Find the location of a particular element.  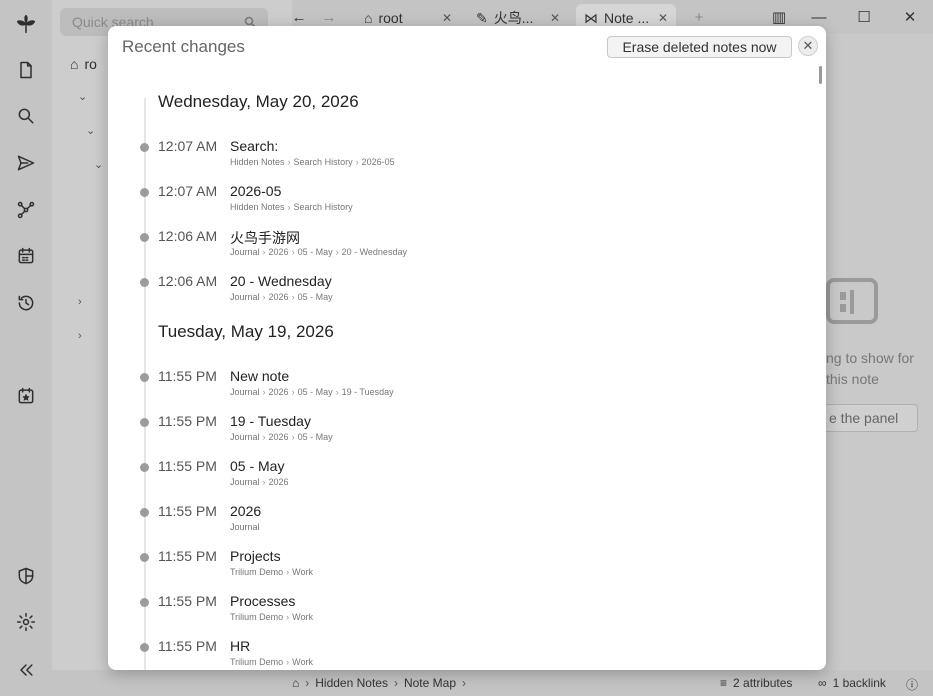

today-icon is located at coordinates (26, 396).